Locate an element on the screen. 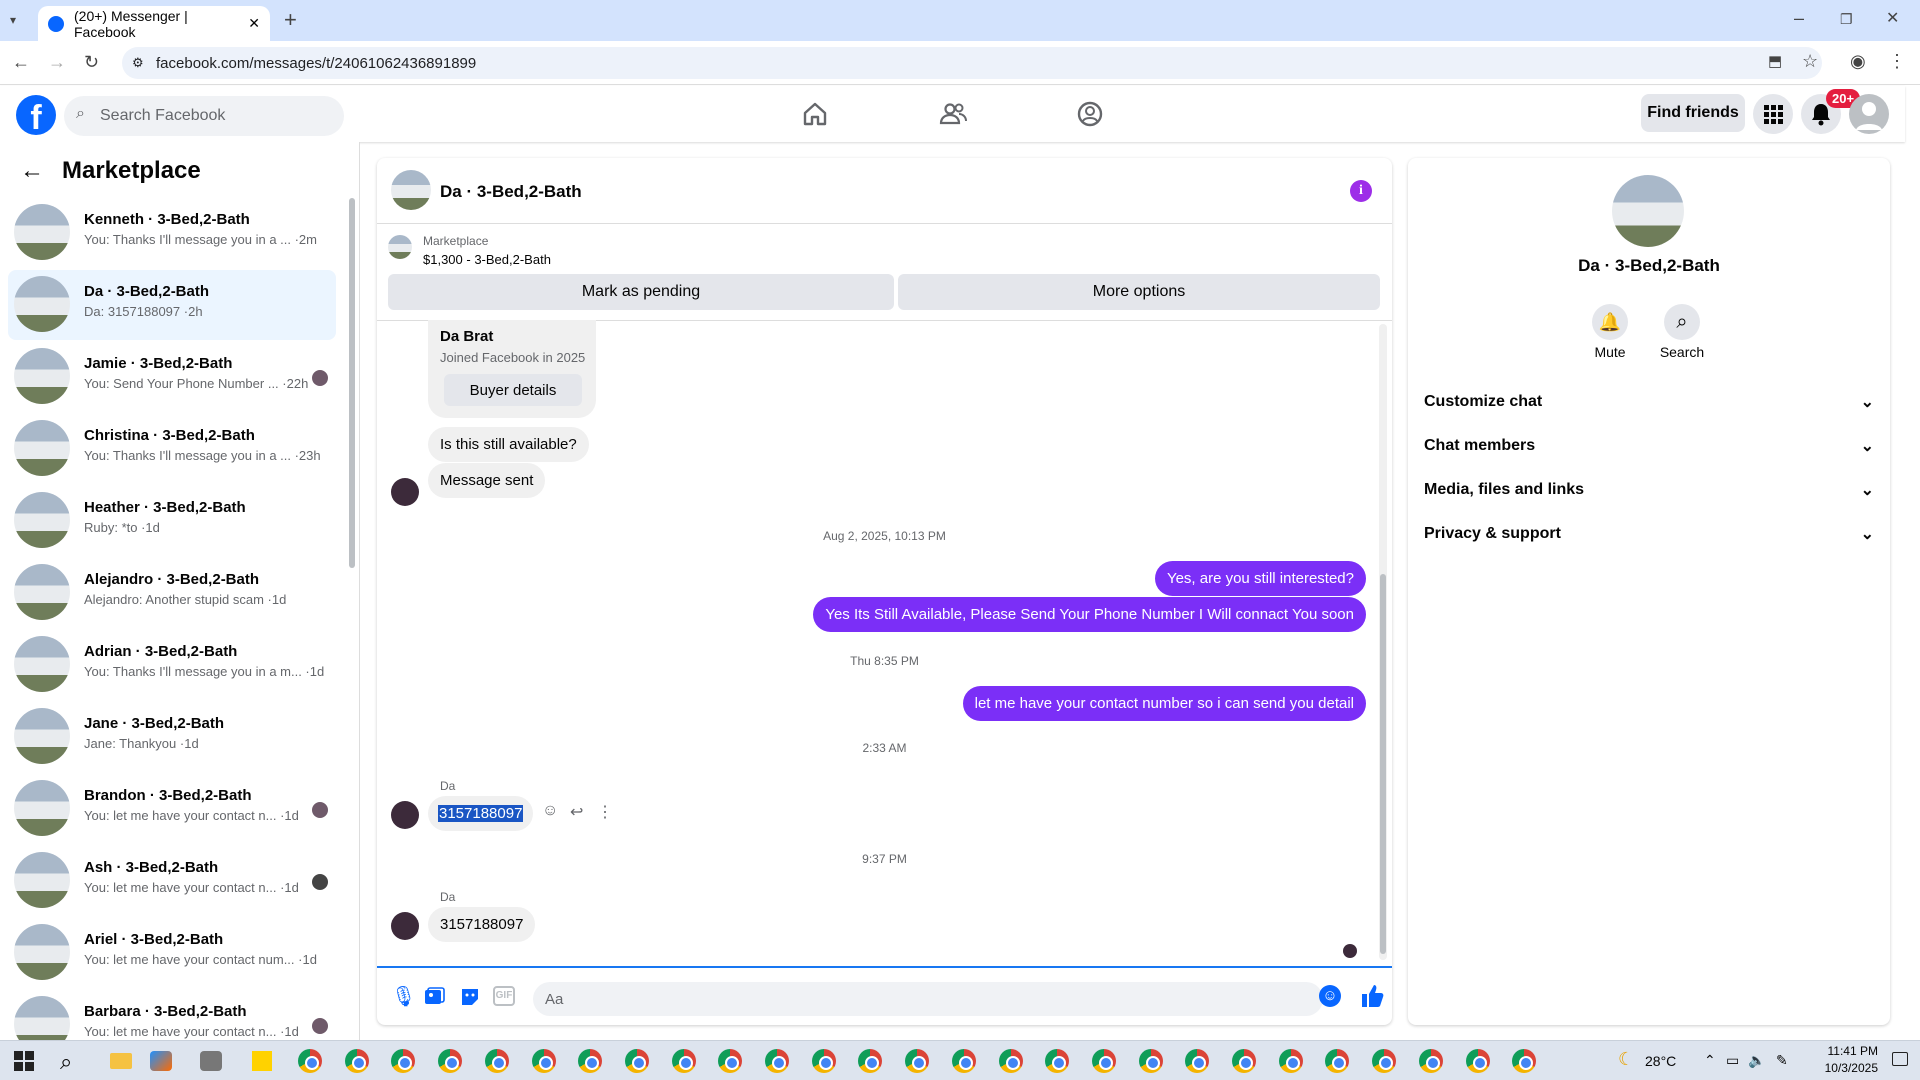 The image size is (1920, 1080). temperature: 28°C is located at coordinates (1660, 1061).